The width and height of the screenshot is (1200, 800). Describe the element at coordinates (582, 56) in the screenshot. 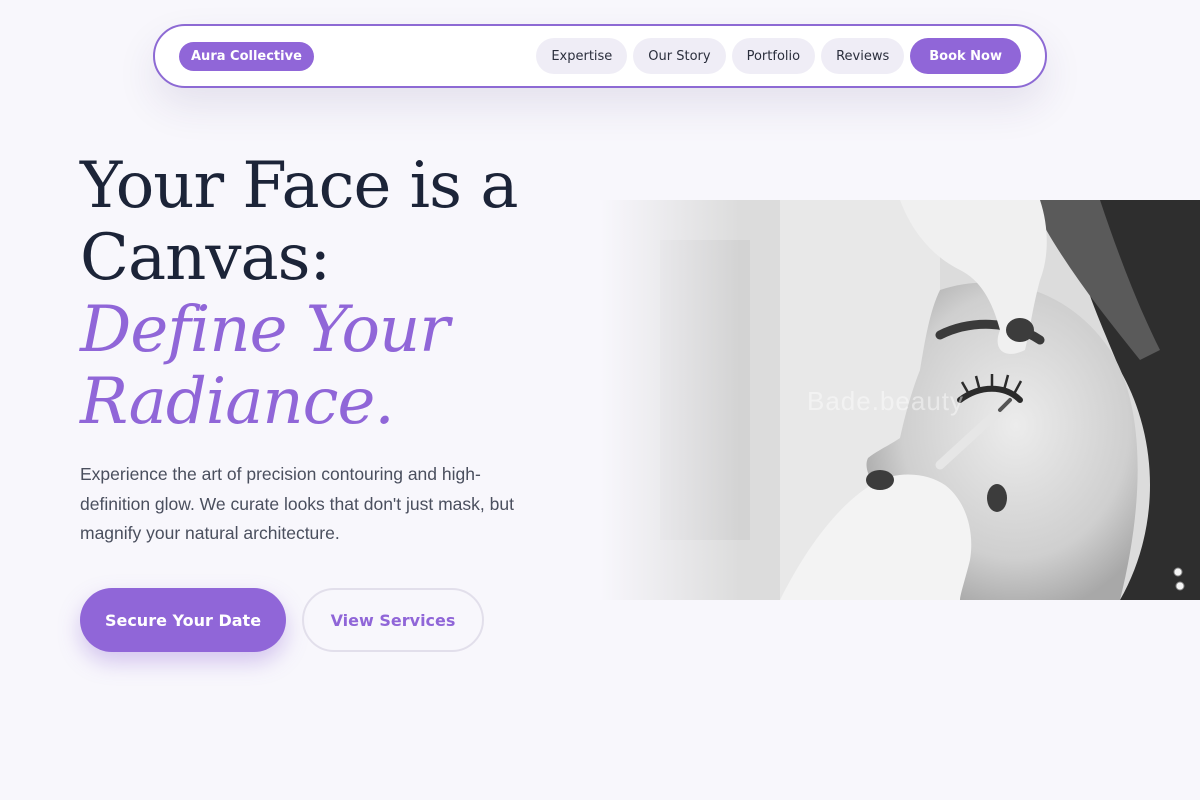

I see `nav-link-expertise: Expertise` at that location.